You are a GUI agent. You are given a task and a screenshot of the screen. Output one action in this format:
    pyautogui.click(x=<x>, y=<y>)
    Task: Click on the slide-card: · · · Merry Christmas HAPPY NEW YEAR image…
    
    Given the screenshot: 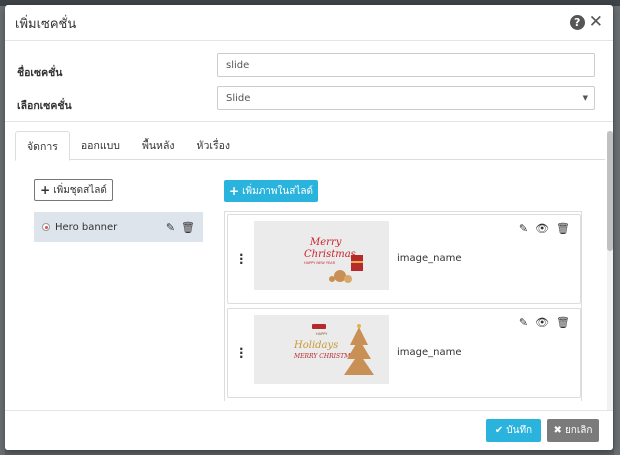 What is the action you would take?
    pyautogui.click(x=404, y=259)
    